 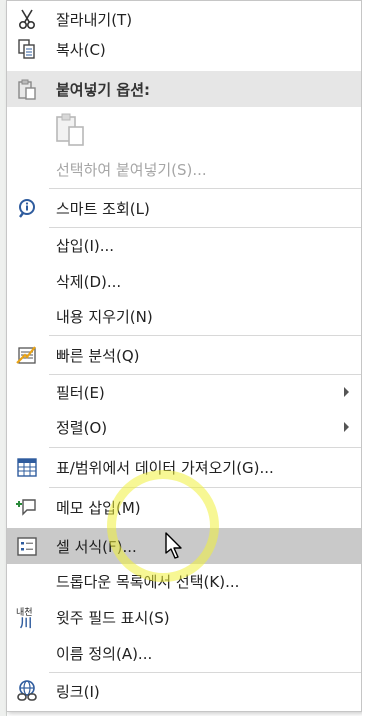 I want to click on quick-analysis-icon, so click(x=27, y=355).